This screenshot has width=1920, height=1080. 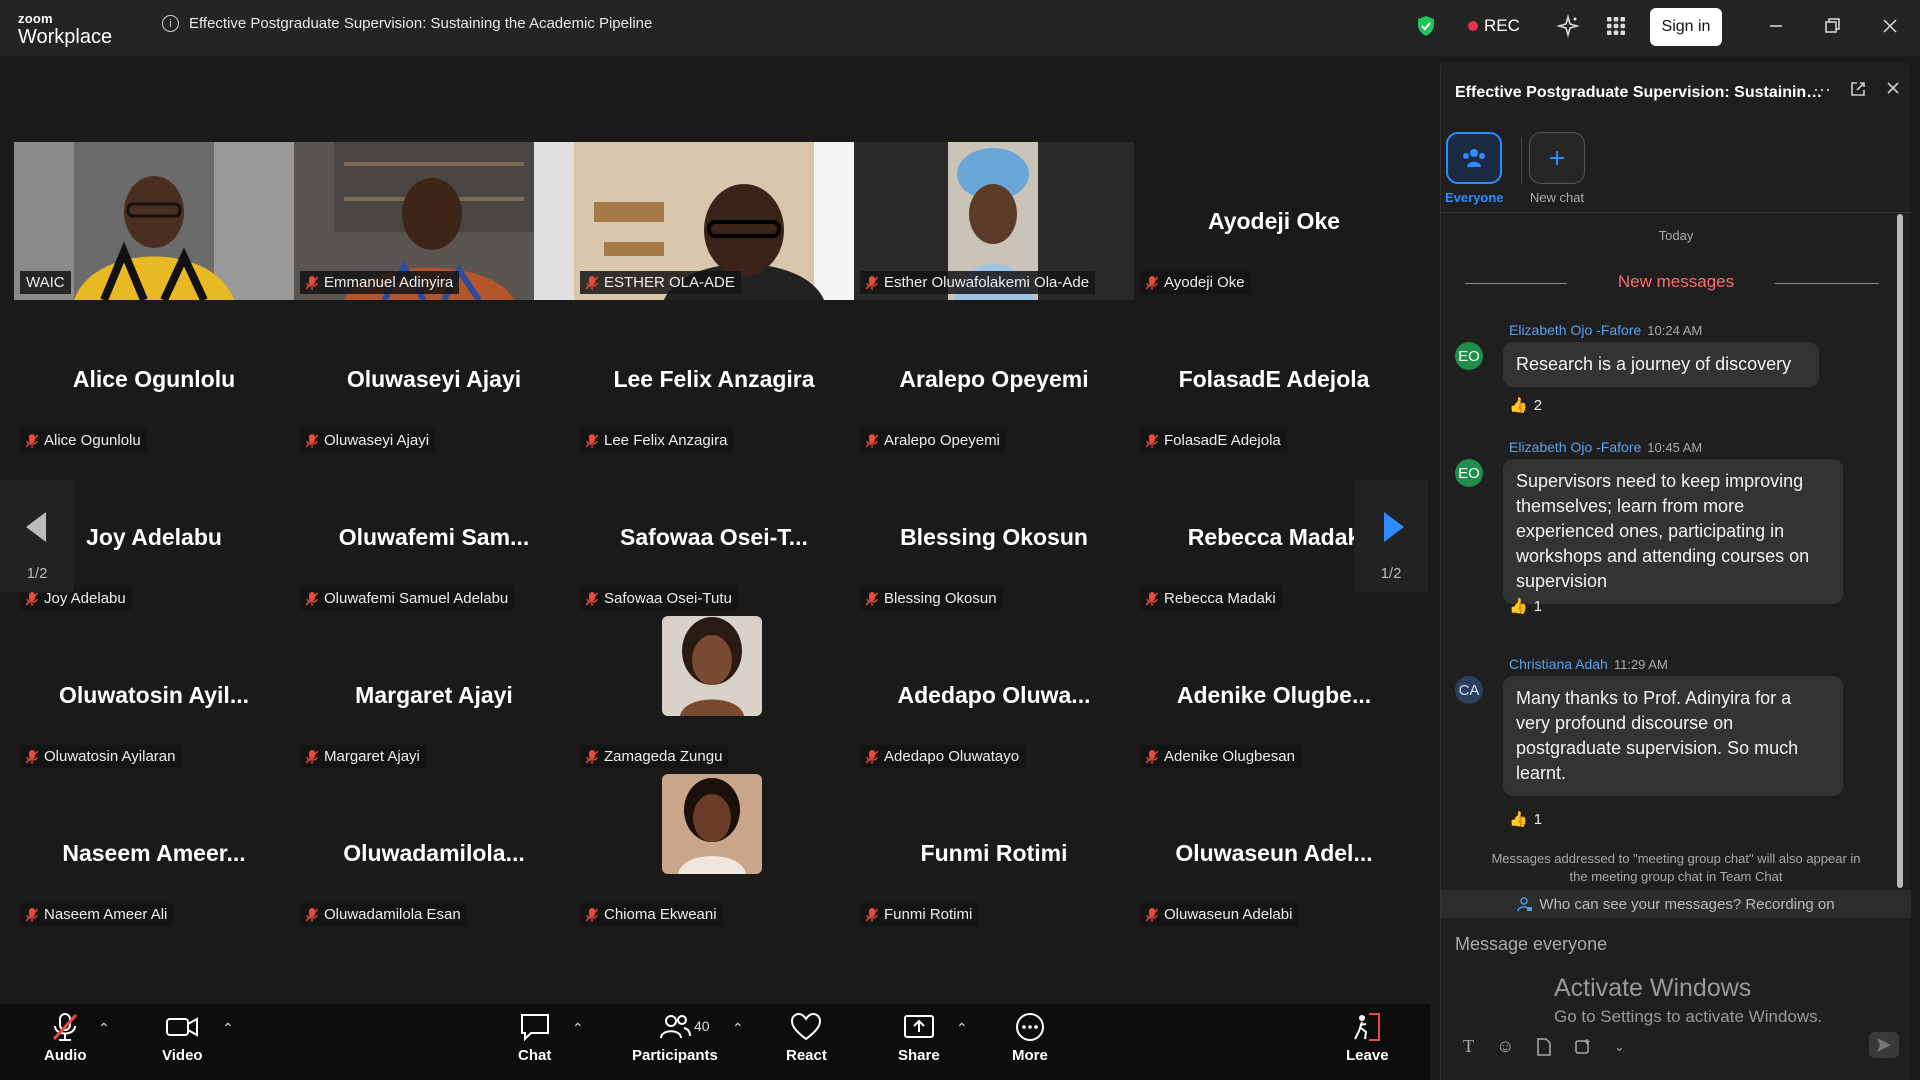 I want to click on send-button, so click(x=1884, y=1045).